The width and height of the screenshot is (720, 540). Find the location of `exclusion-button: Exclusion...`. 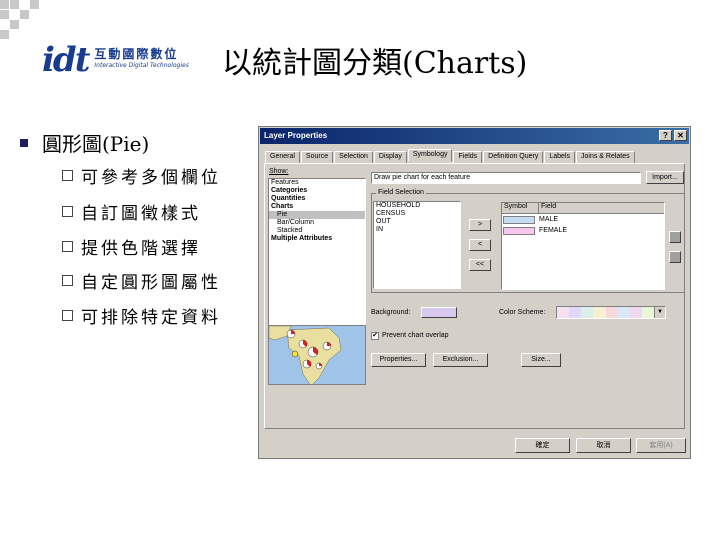

exclusion-button: Exclusion... is located at coordinates (460, 360).